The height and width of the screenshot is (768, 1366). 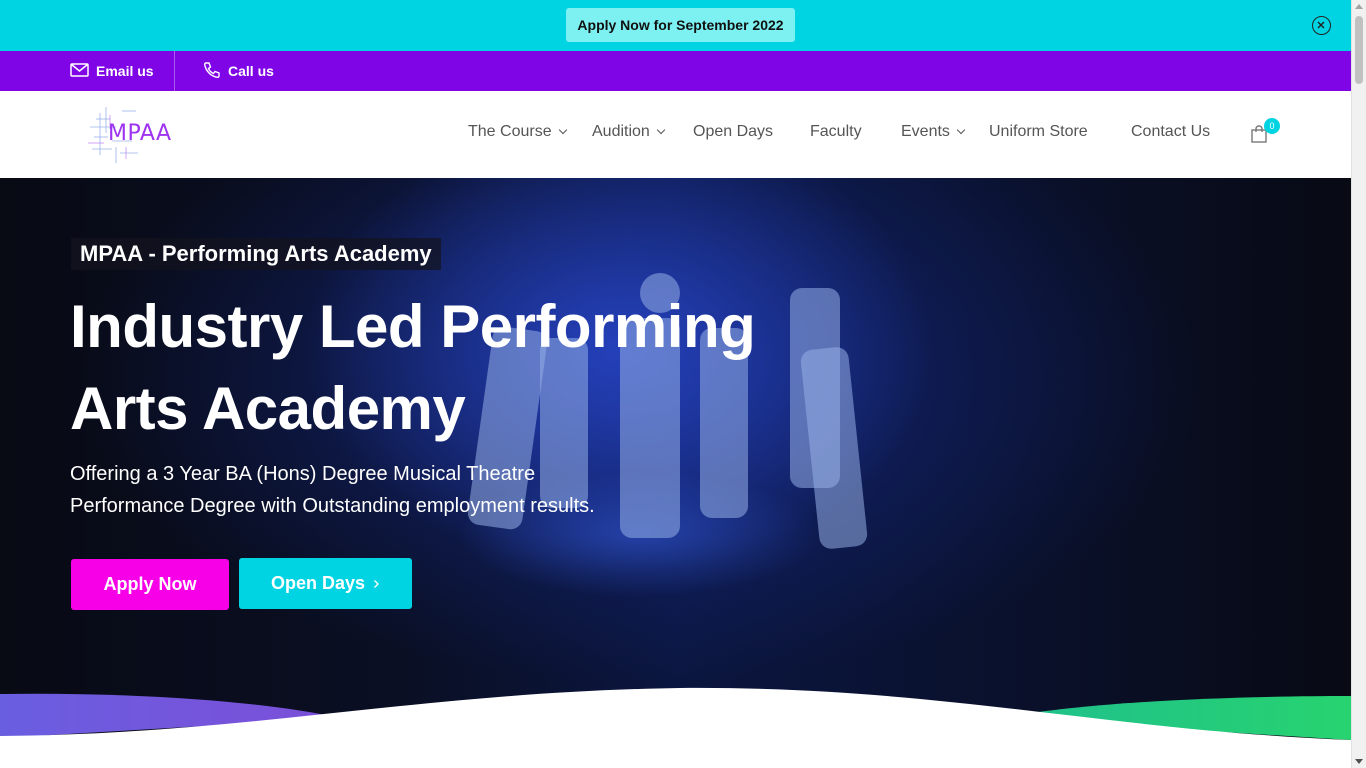 I want to click on phone-icon, so click(x=212, y=71).